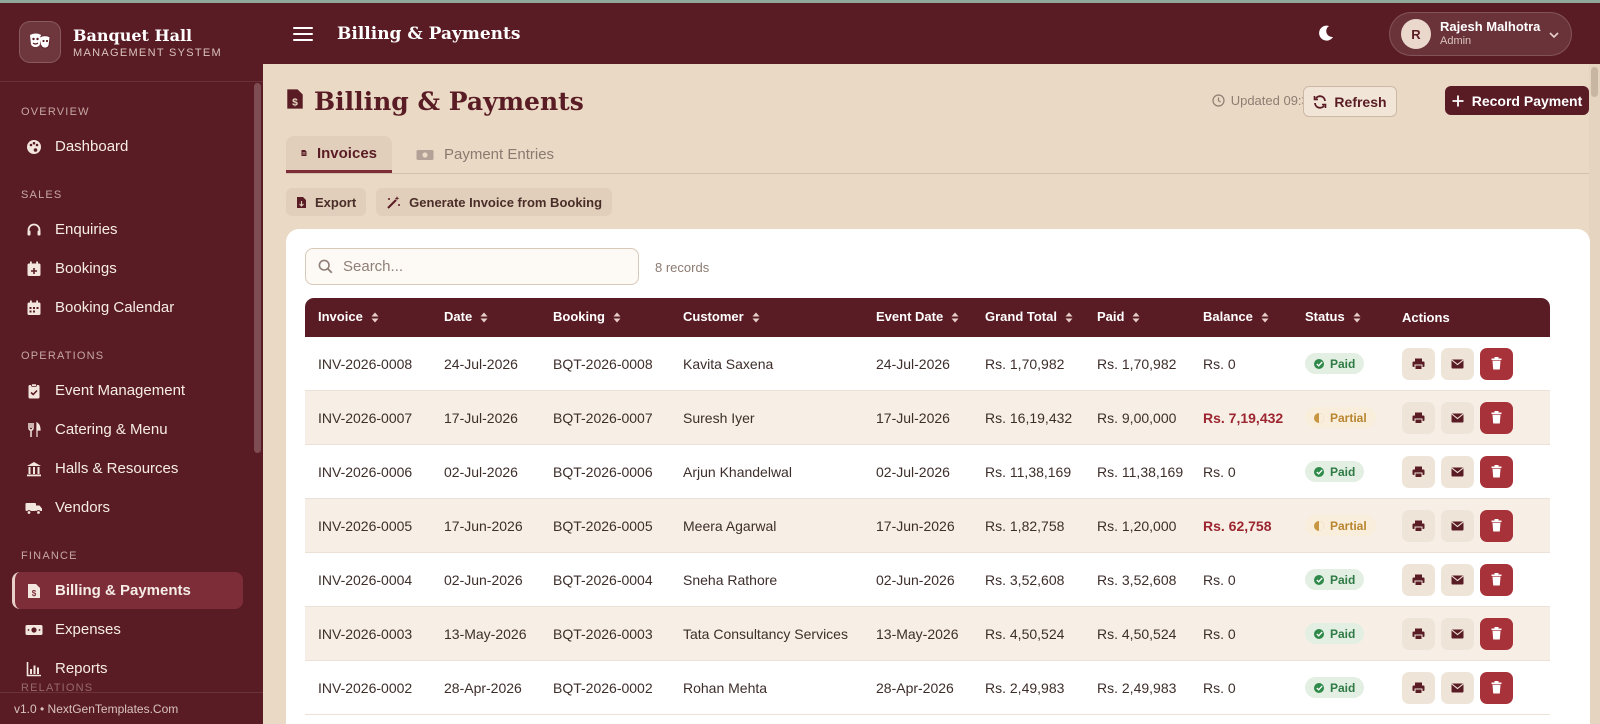 The height and width of the screenshot is (724, 1600). I want to click on cell-grand-total: Rs. 2,49,983, so click(1028, 688).